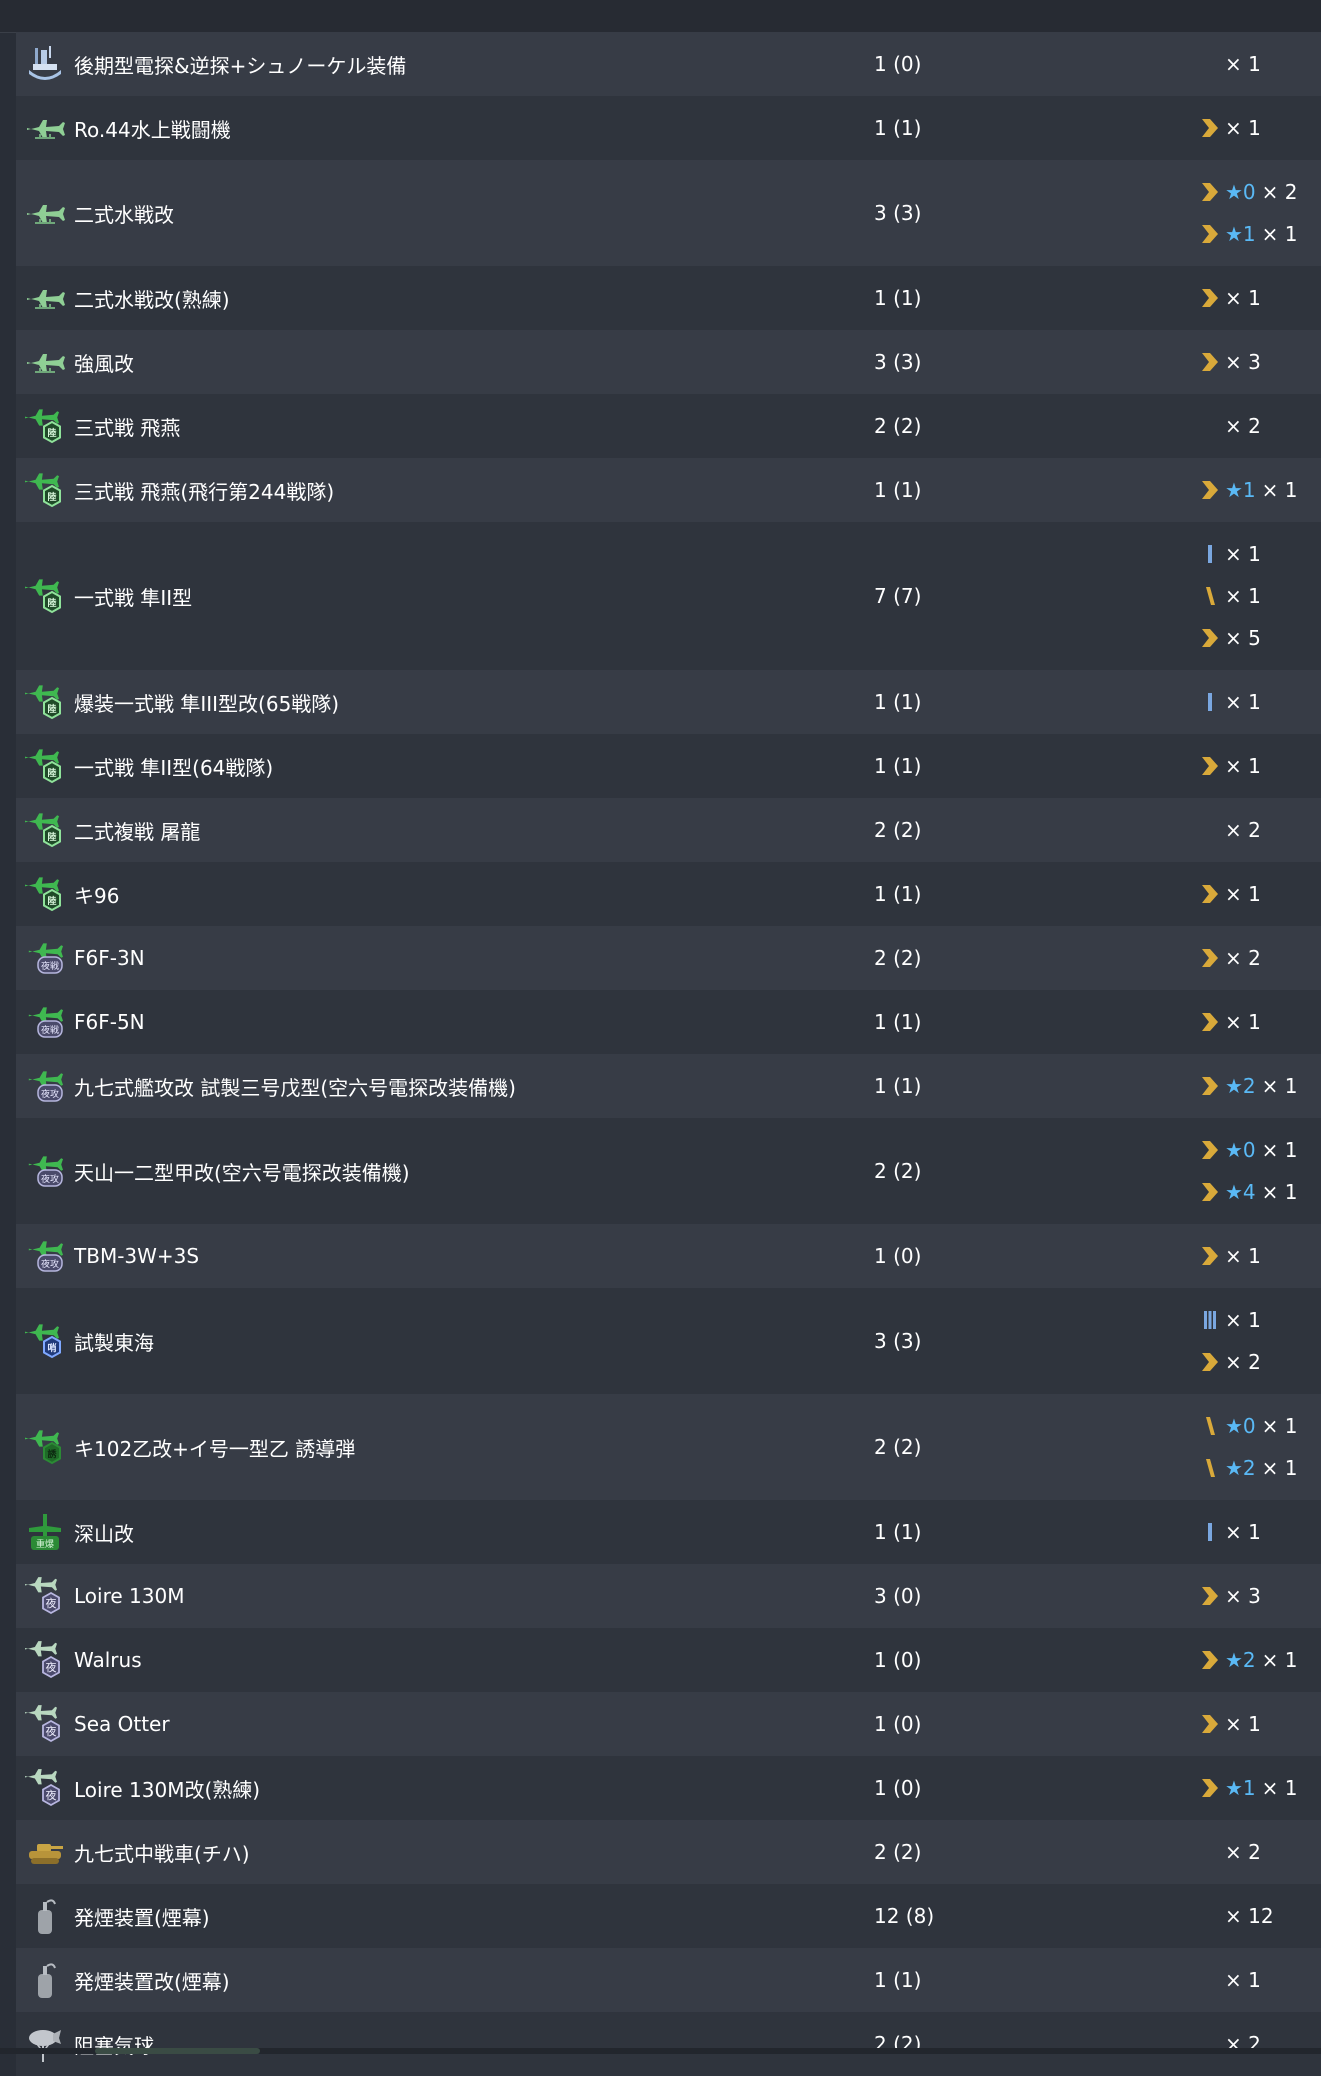 The height and width of the screenshot is (2076, 1321). Describe the element at coordinates (668, 362) in the screenshot. I see `table-row: 強風改 3 (3) × 3` at that location.